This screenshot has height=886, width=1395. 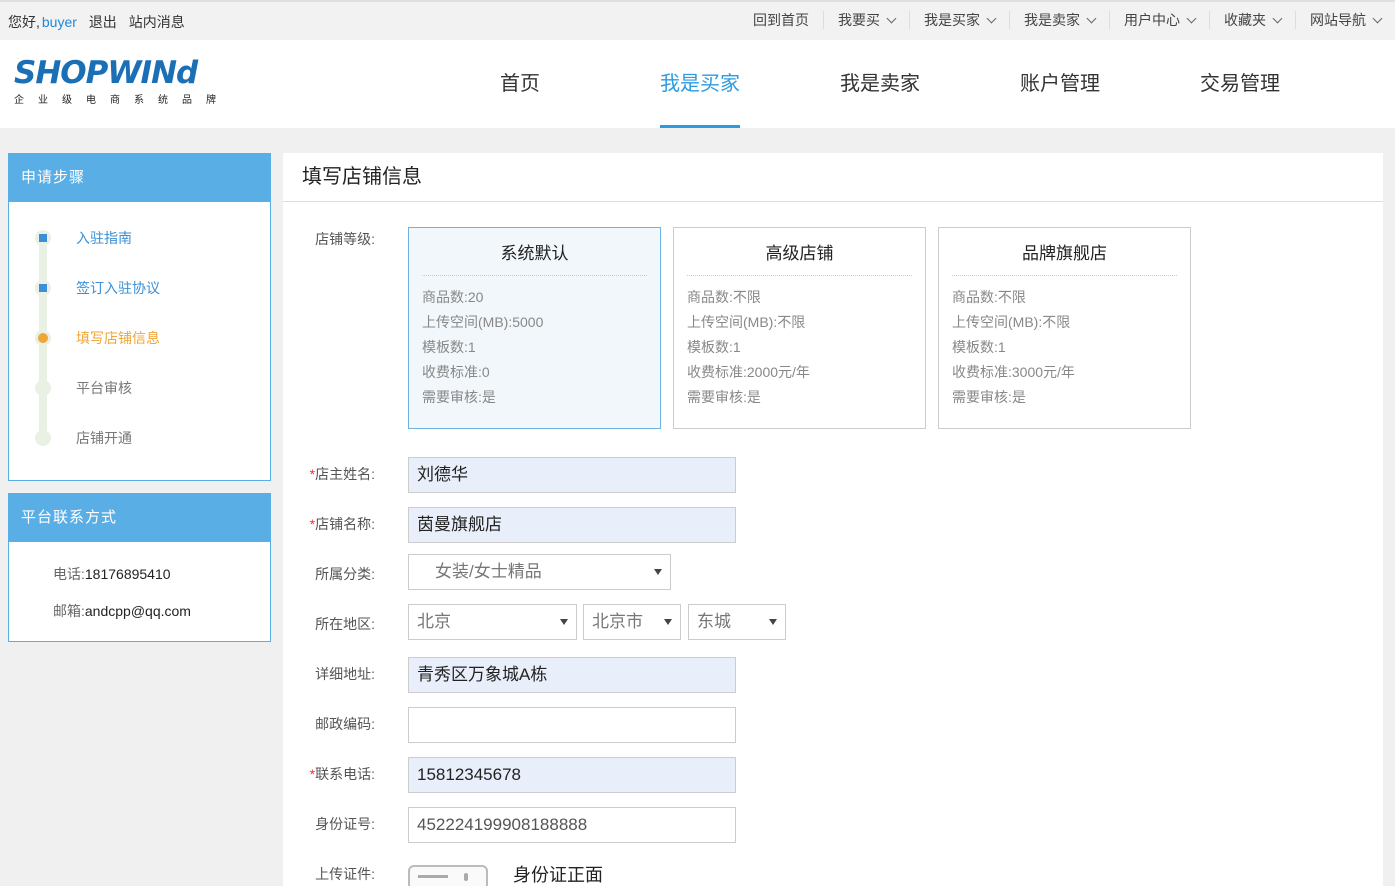 What do you see at coordinates (737, 622) in the screenshot?
I see `district-select: 东城` at bounding box center [737, 622].